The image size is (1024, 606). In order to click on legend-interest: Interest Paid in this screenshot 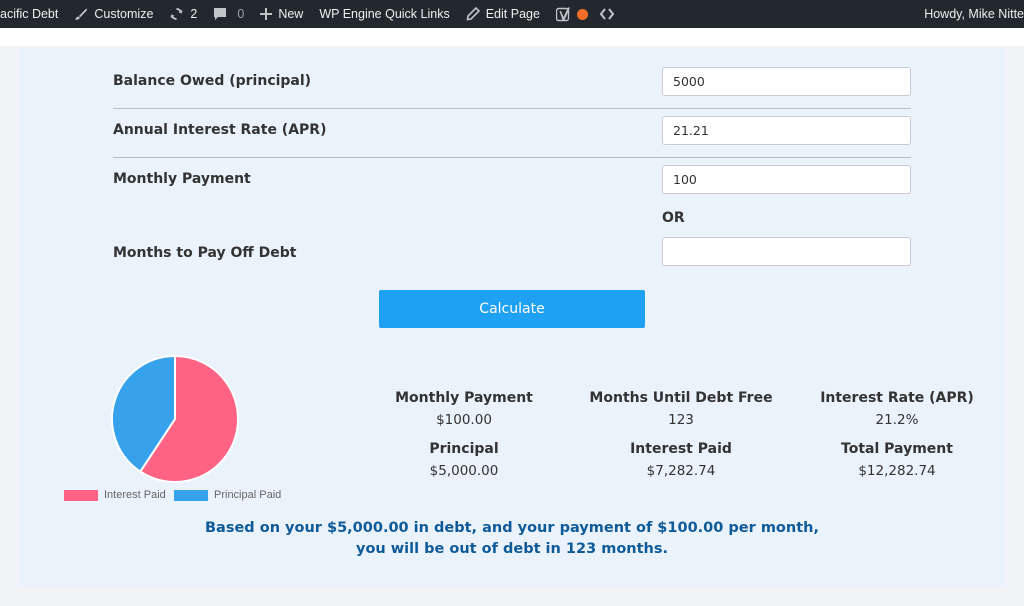, I will do `click(115, 495)`.